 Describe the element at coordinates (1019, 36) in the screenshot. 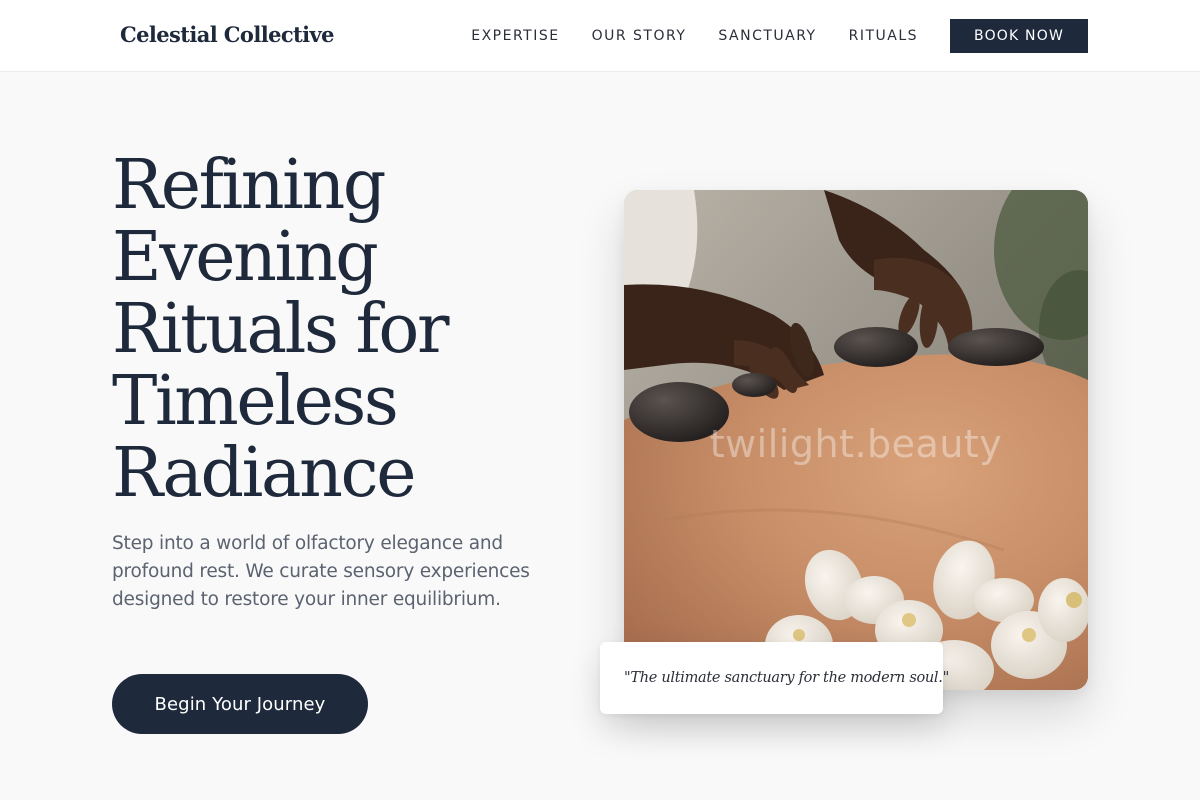

I see `book-now-button: BOOK NOW` at that location.